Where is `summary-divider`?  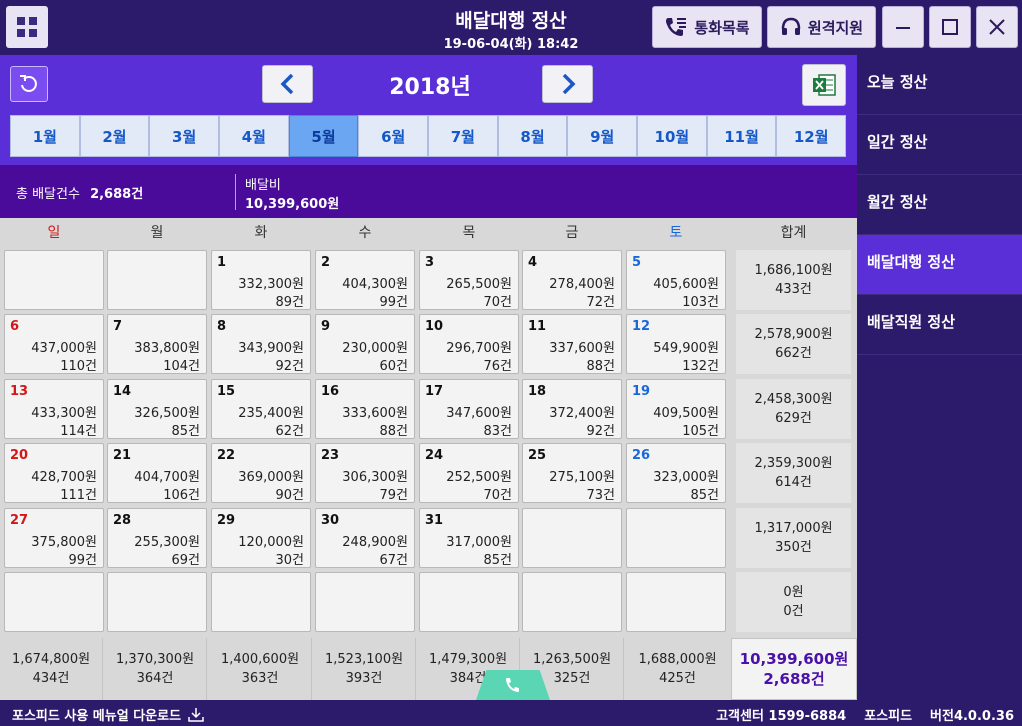
summary-divider is located at coordinates (235, 192).